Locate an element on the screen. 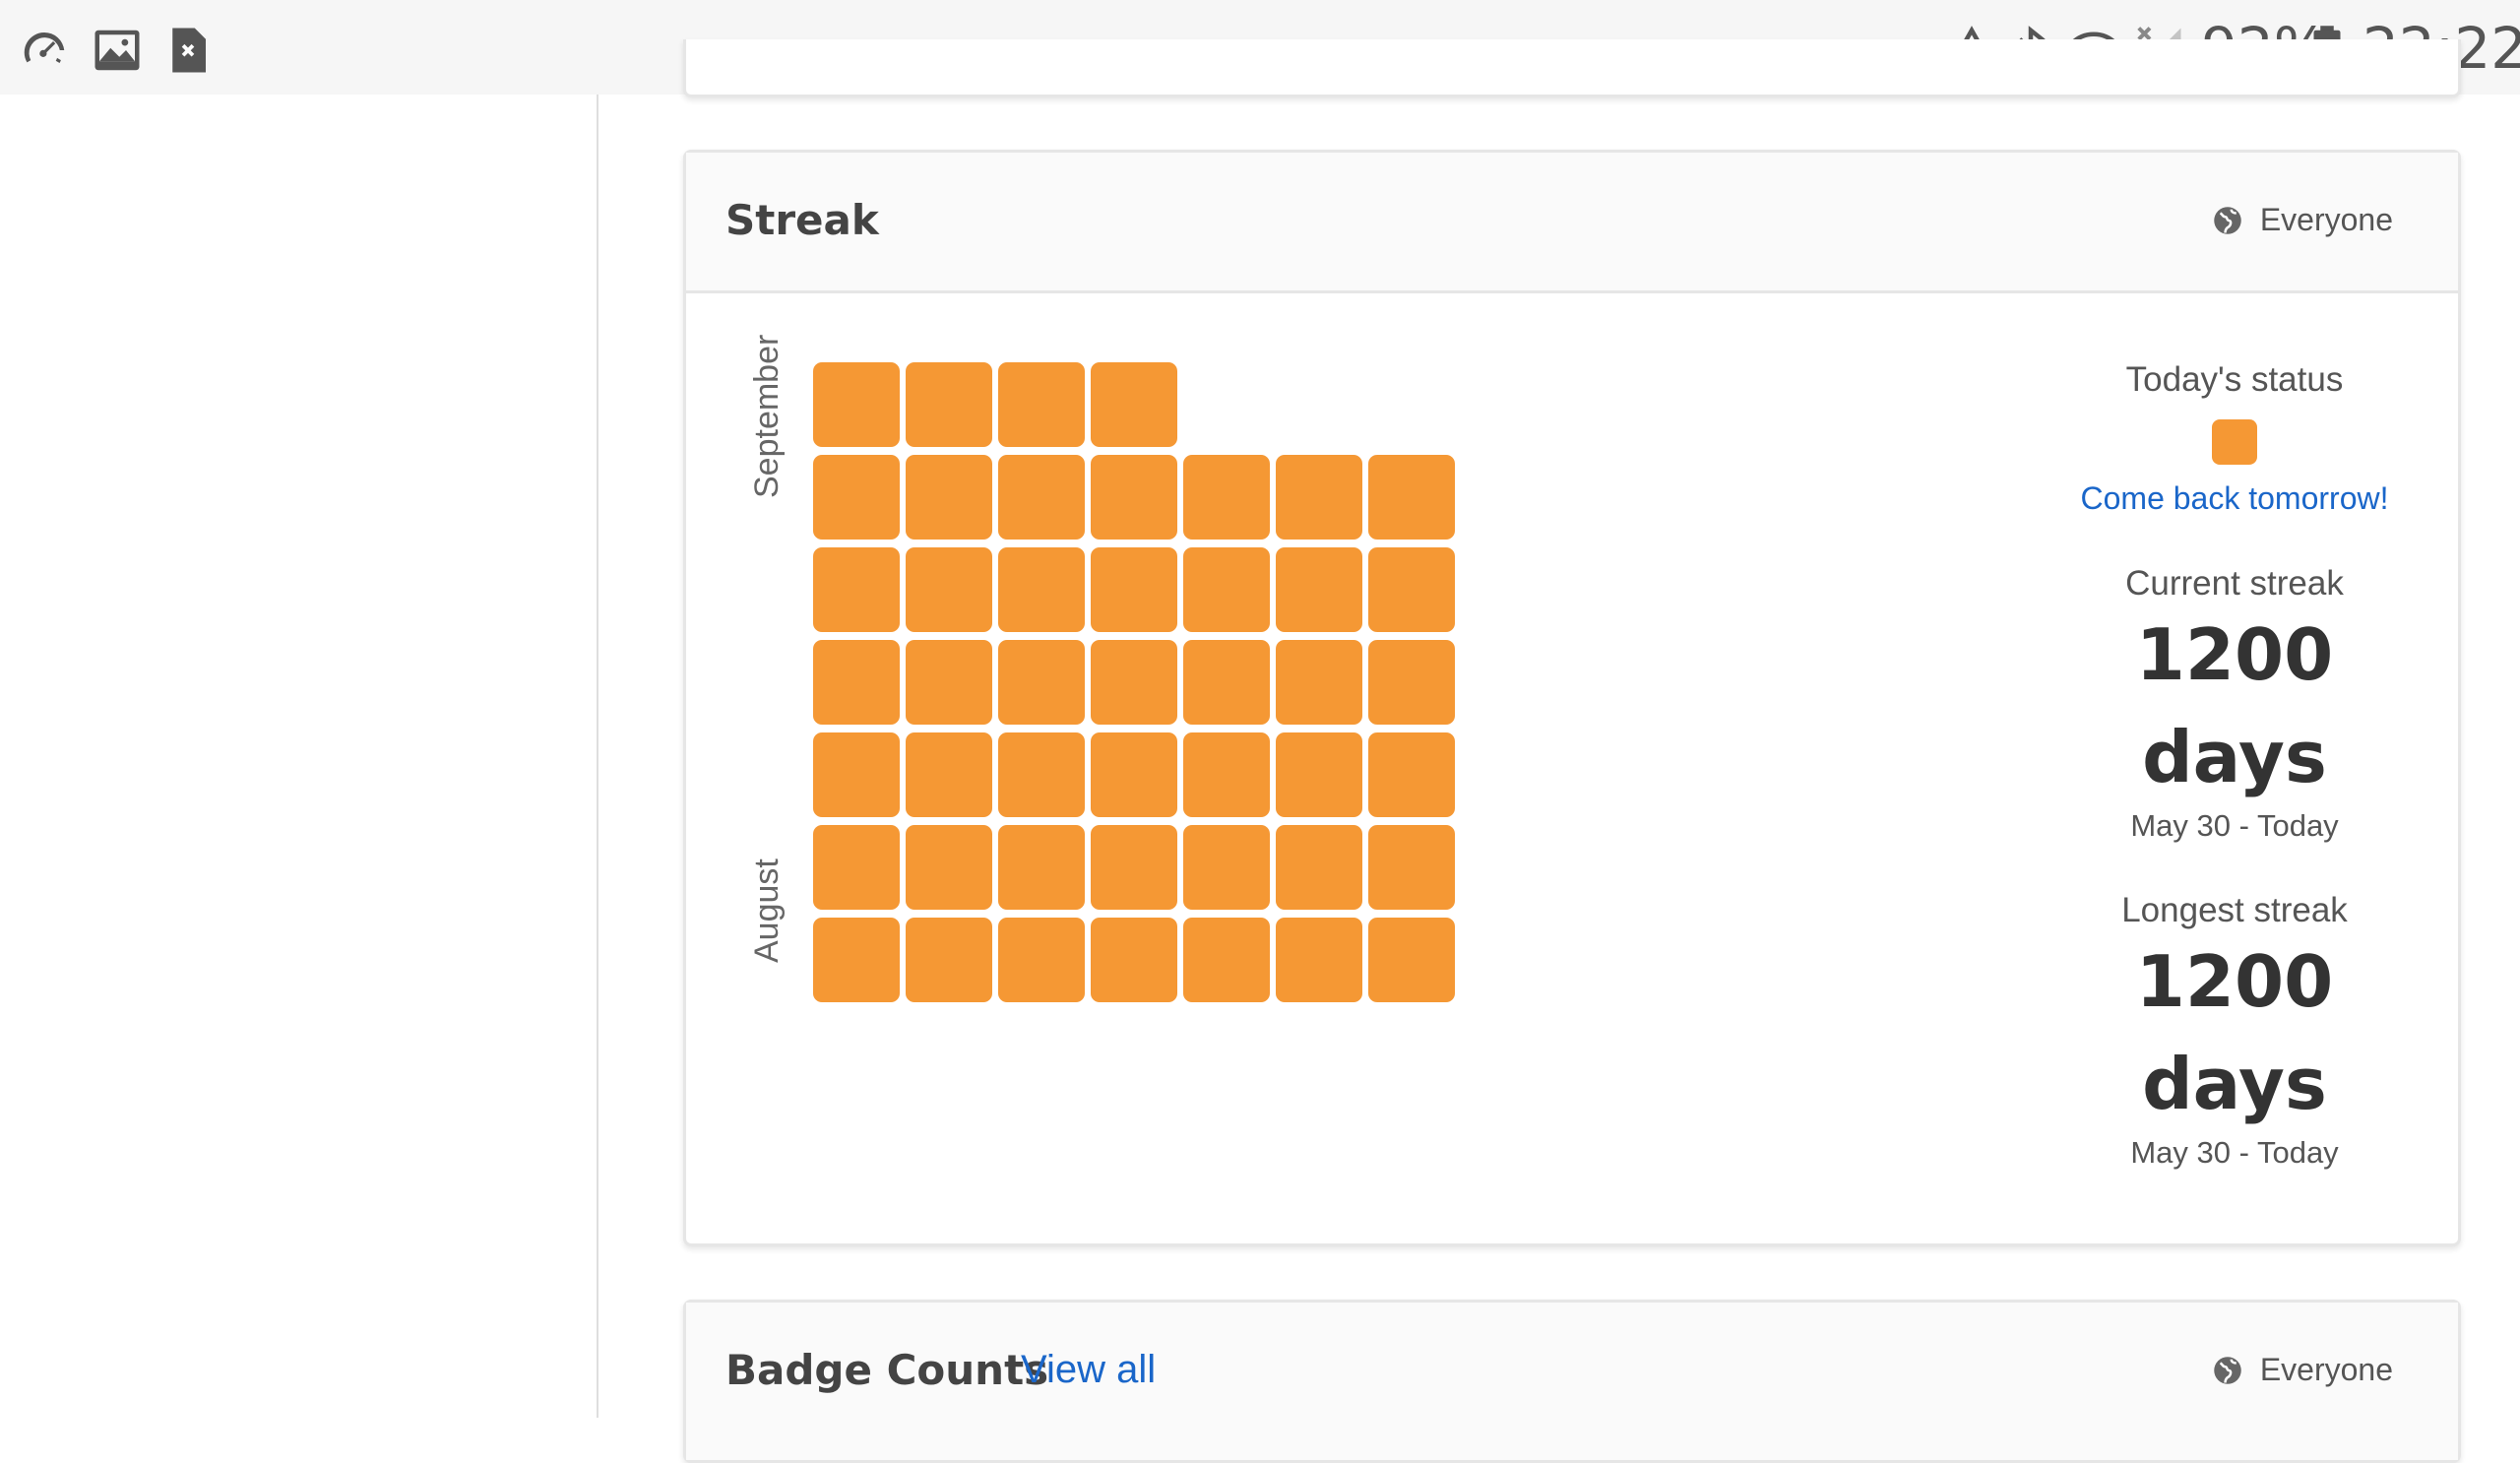 This screenshot has width=2520, height=1463. card-title: Badge Counts is located at coordinates (887, 1370).